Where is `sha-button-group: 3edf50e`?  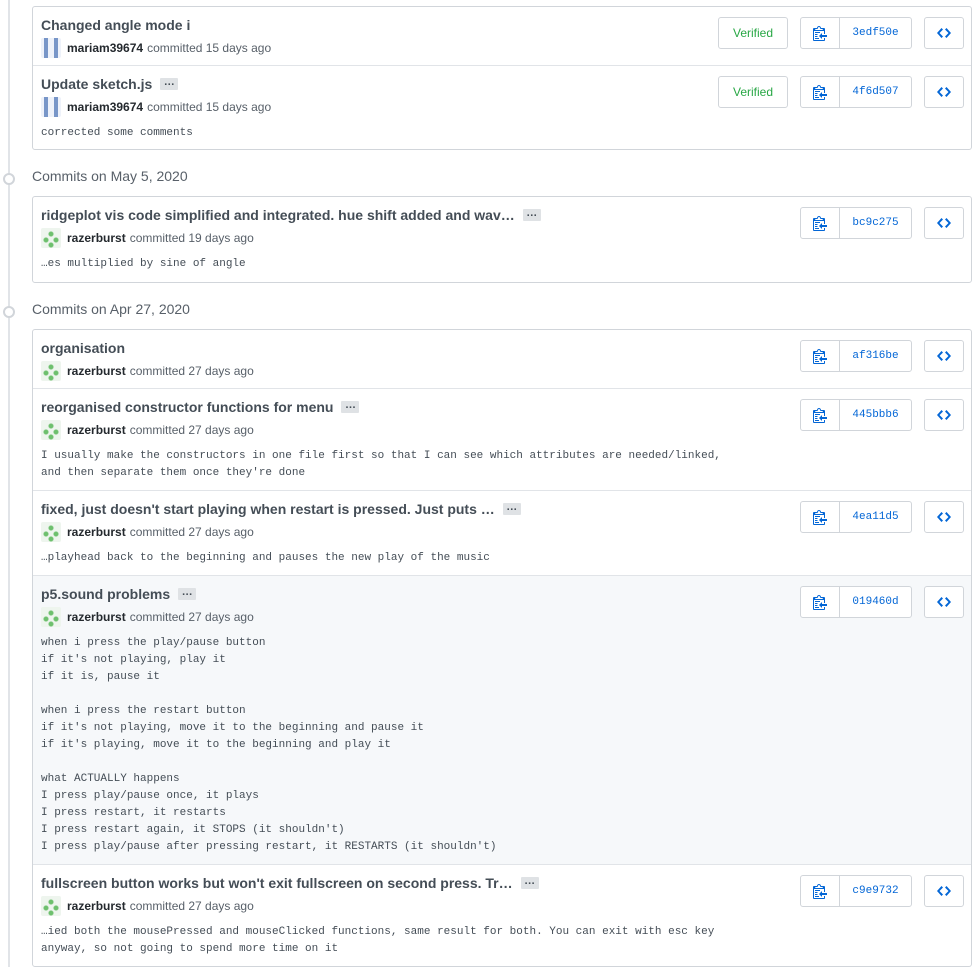 sha-button-group: 3edf50e is located at coordinates (856, 33).